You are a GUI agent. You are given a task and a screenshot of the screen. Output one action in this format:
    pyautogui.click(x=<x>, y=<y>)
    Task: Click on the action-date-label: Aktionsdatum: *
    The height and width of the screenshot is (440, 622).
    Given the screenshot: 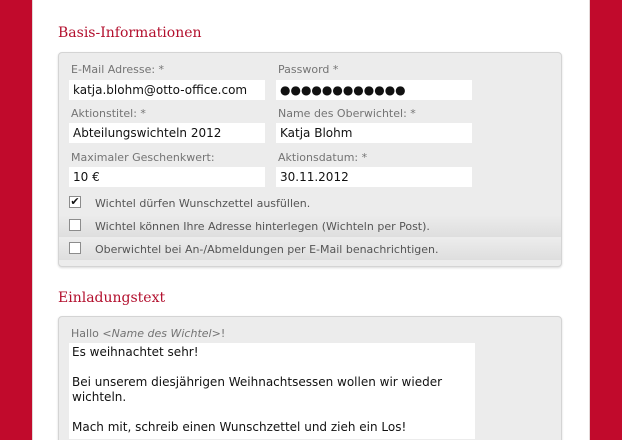 What is the action you would take?
    pyautogui.click(x=323, y=157)
    